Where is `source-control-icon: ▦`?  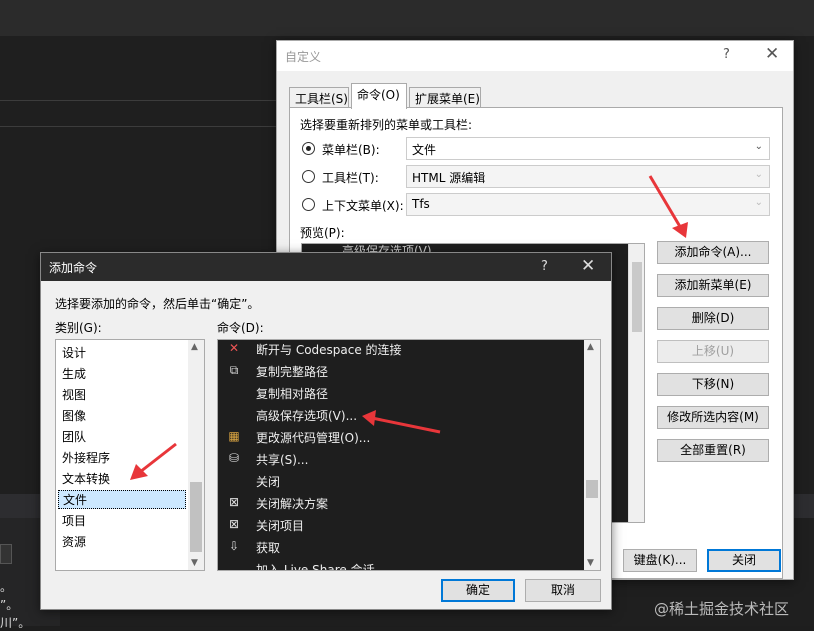 source-control-icon: ▦ is located at coordinates (234, 436).